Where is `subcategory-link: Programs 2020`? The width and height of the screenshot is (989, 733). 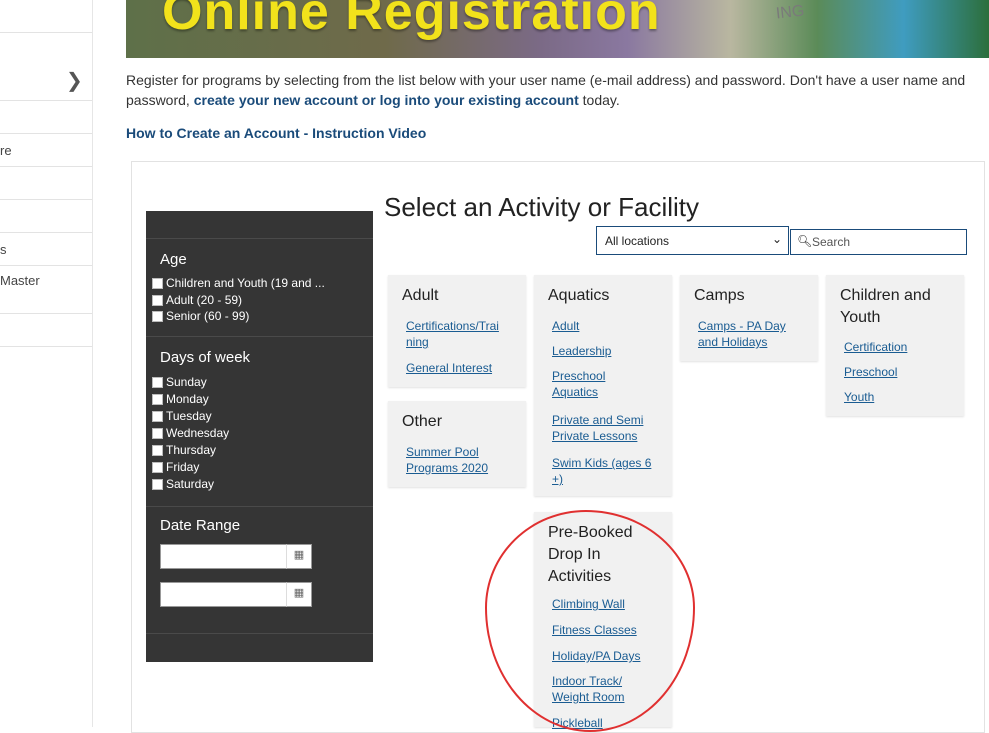 subcategory-link: Programs 2020 is located at coordinates (447, 468).